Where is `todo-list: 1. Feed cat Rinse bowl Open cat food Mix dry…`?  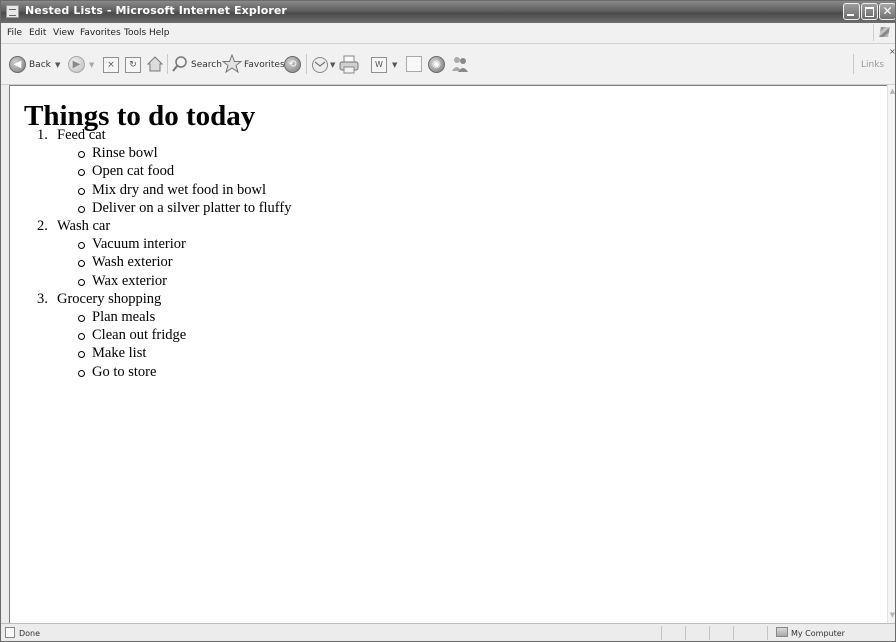
todo-list: 1. Feed cat Rinse bowl Open cat food Mix dry… is located at coordinates (150, 253).